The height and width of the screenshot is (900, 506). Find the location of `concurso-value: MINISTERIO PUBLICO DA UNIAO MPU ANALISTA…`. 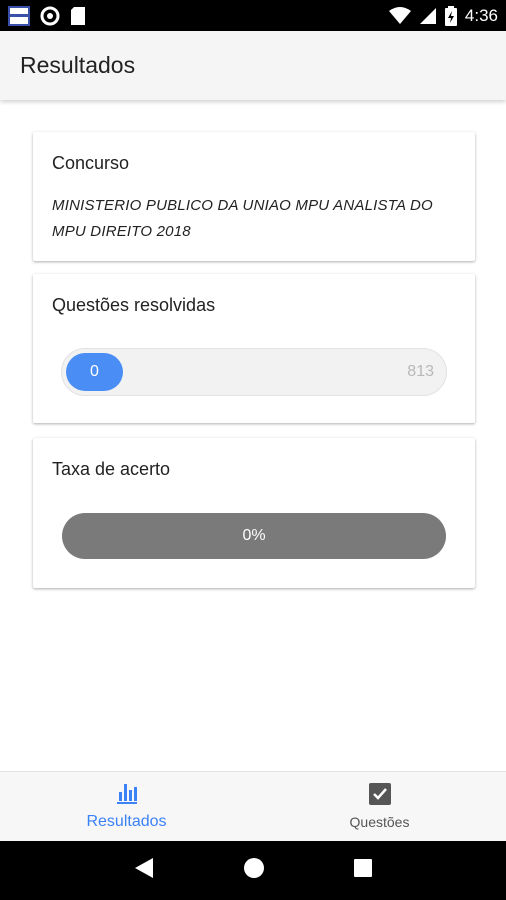

concurso-value: MINISTERIO PUBLICO DA UNIAO MPU ANALISTA… is located at coordinates (242, 218).